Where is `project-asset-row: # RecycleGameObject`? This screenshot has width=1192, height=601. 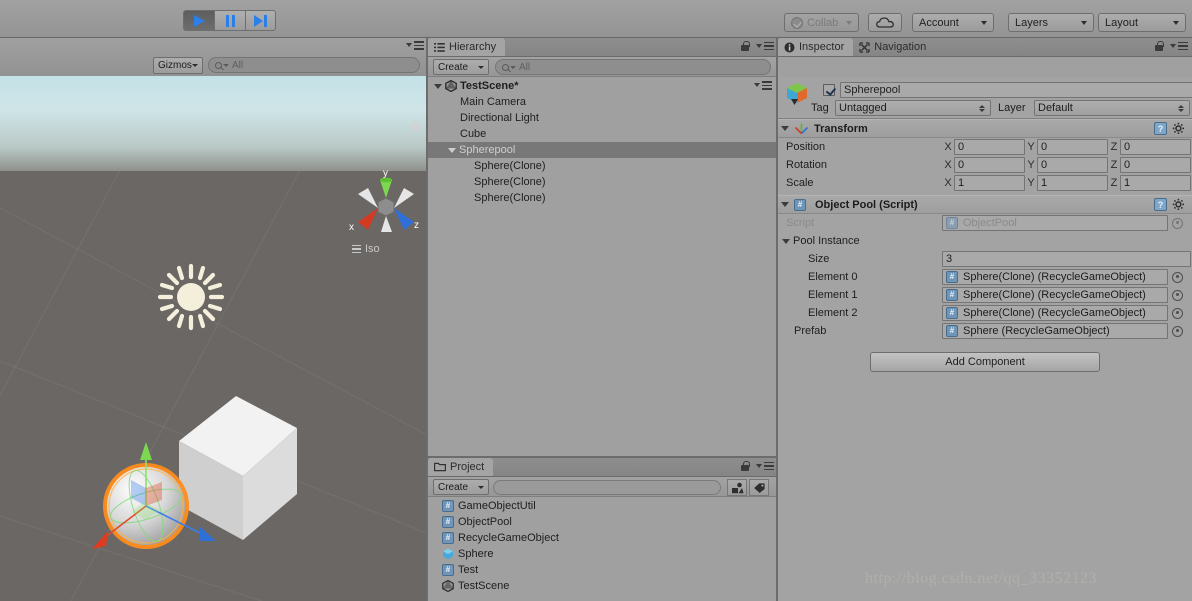
project-asset-row: # RecycleGameObject is located at coordinates (603, 538).